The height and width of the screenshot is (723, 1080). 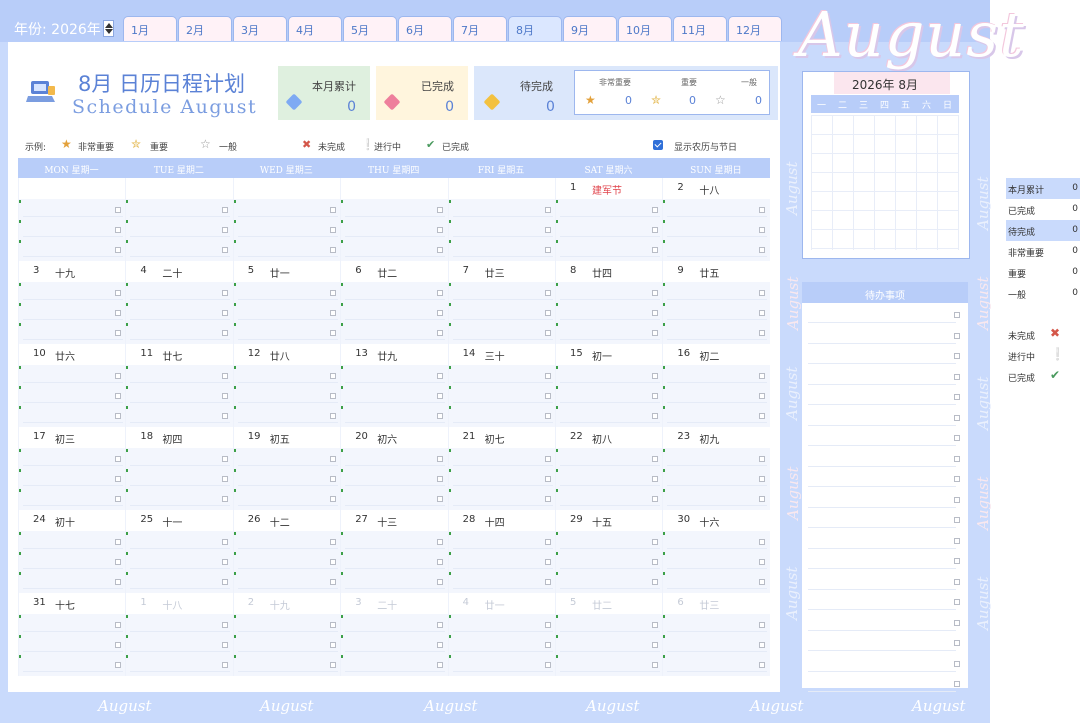 I want to click on month-tab: 3月, so click(x=260, y=28).